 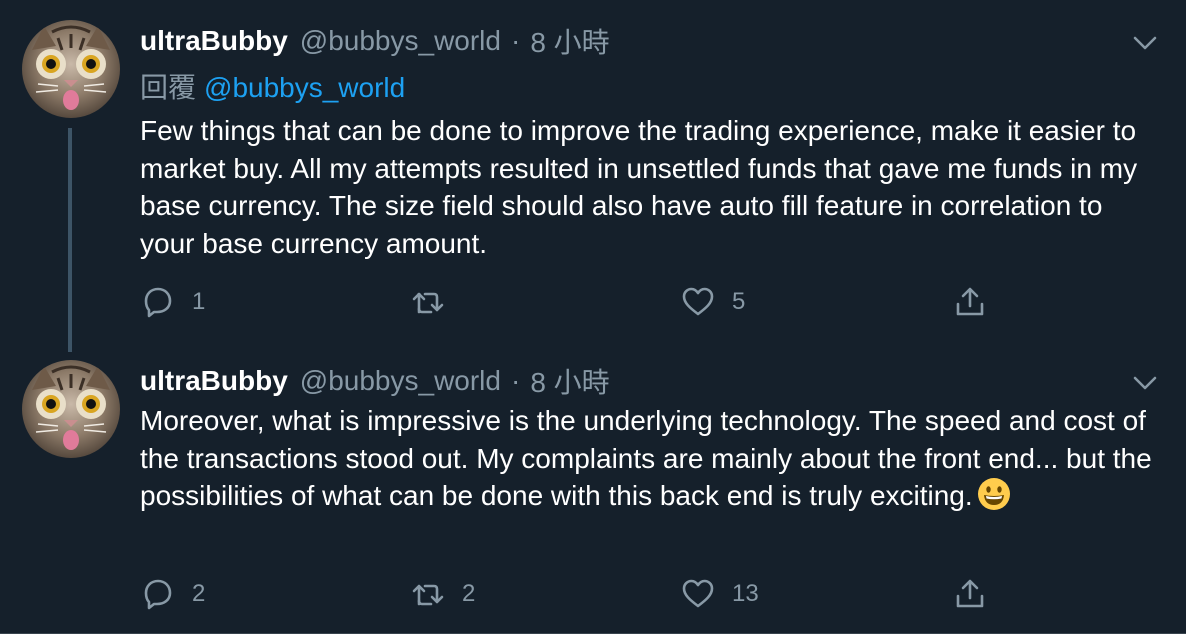 I want to click on grinning-face-emoji, so click(x=993, y=494).